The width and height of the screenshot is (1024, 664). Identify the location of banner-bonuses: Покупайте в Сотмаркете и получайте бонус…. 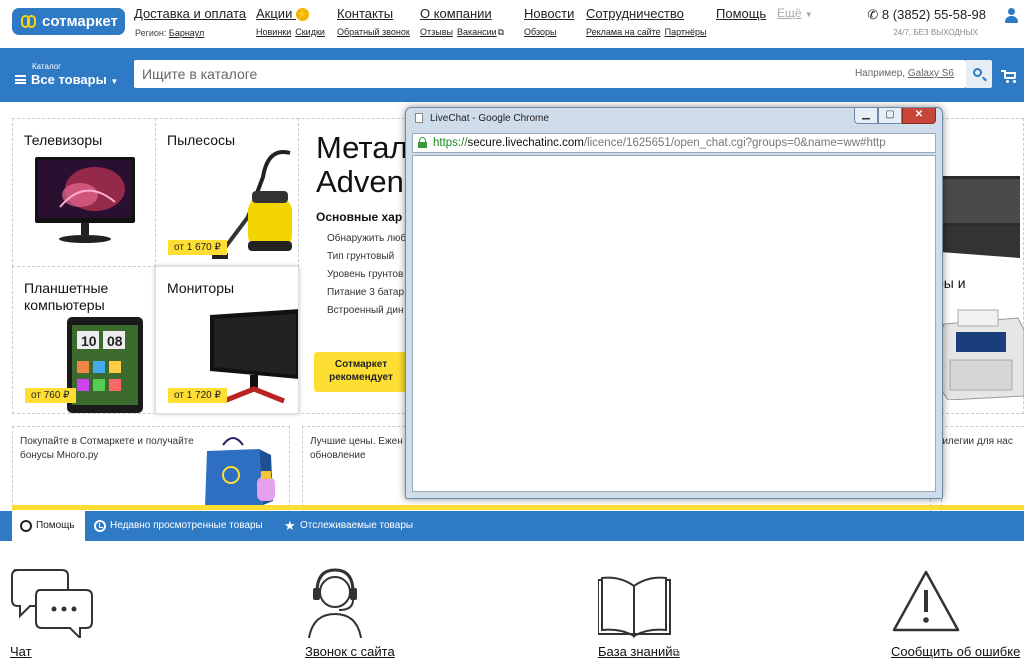
(151, 469).